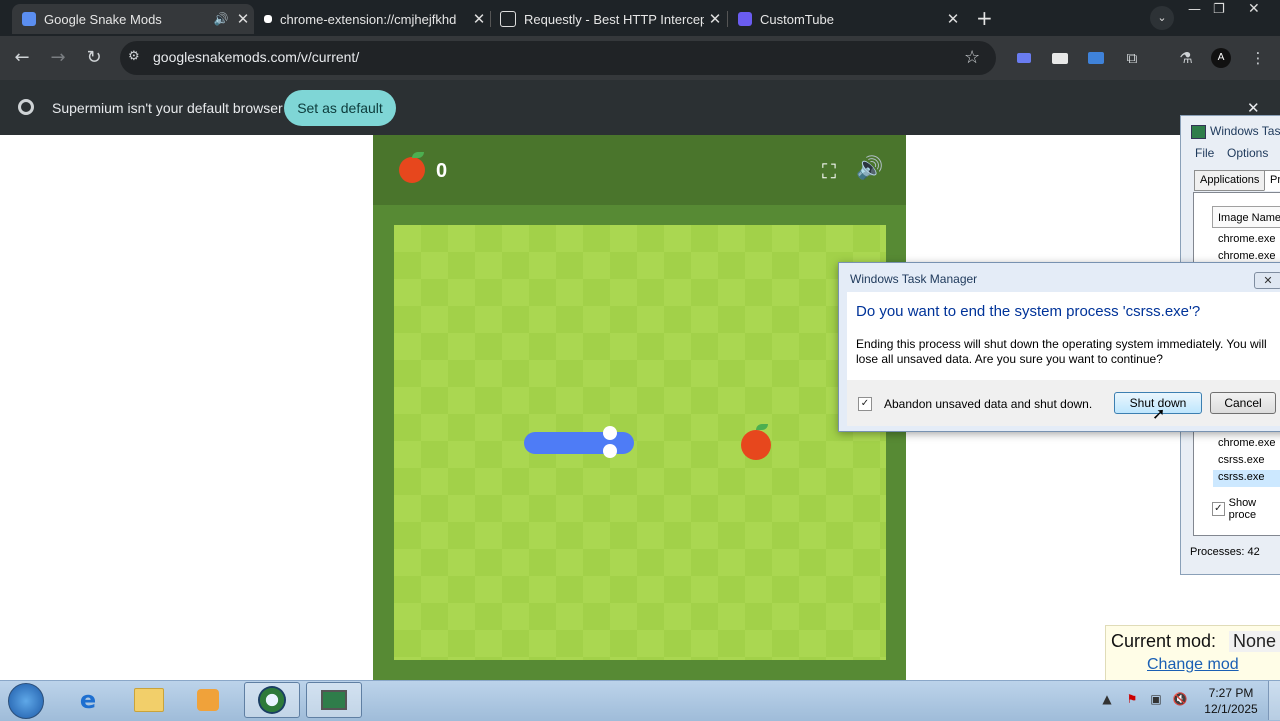 This screenshot has height=721, width=1280. What do you see at coordinates (614, 19) in the screenshot?
I see `tab-title: Requestly - Best HTTP Intercept` at bounding box center [614, 19].